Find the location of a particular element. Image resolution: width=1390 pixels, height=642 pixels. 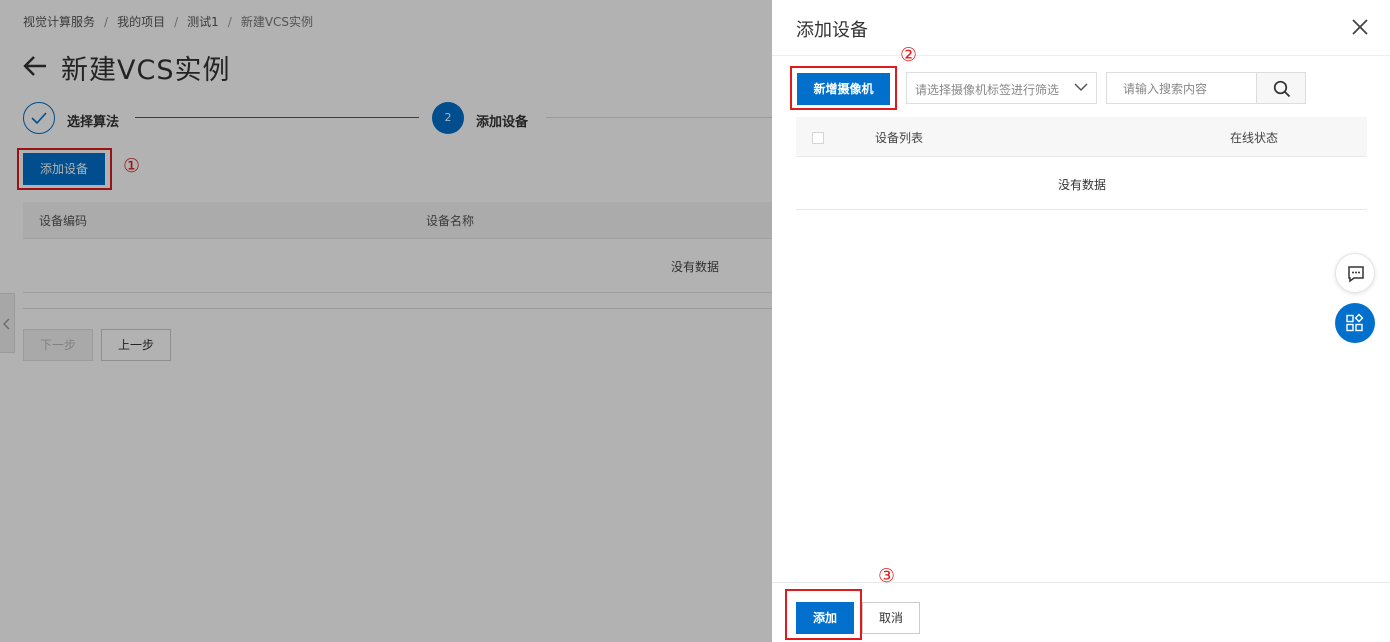

chat-button is located at coordinates (1355, 273).